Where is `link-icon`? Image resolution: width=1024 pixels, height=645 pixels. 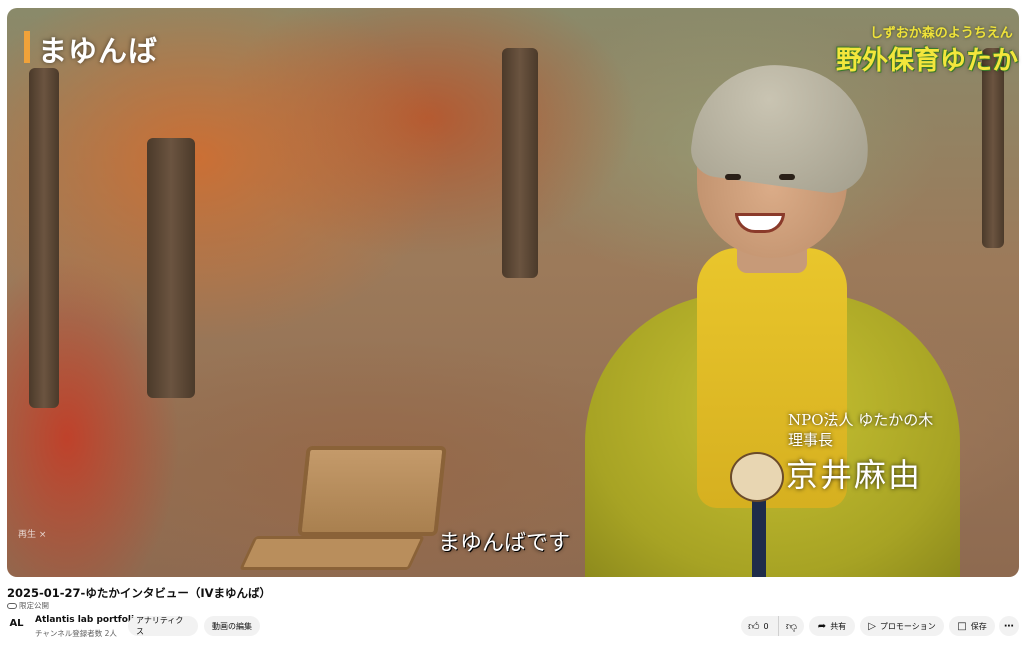 link-icon is located at coordinates (12, 605).